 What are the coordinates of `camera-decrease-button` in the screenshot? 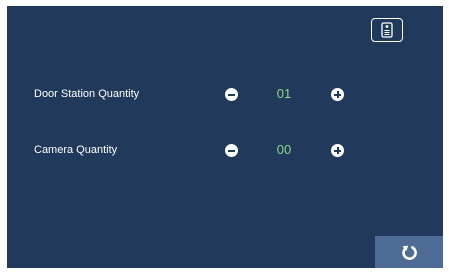 It's located at (231, 150).